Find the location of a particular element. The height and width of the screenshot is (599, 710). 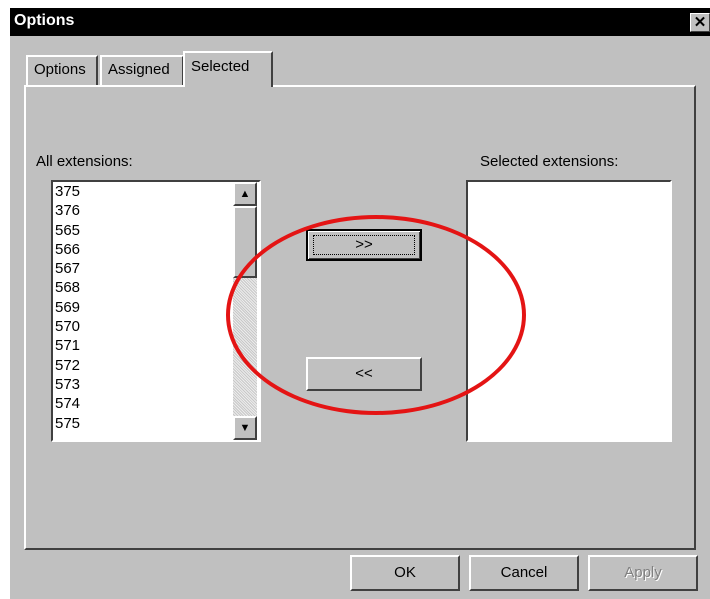

tab-options: Options is located at coordinates (62, 70).